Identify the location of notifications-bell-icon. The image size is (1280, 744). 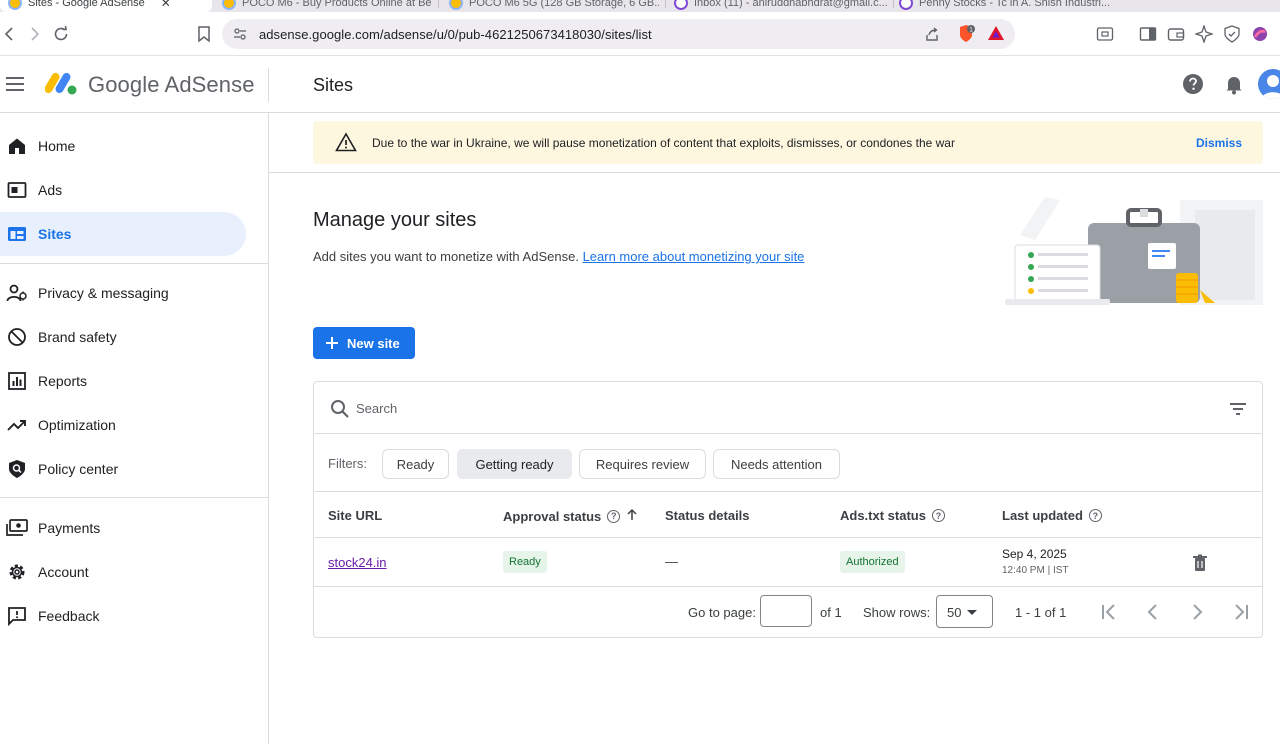
(1234, 84).